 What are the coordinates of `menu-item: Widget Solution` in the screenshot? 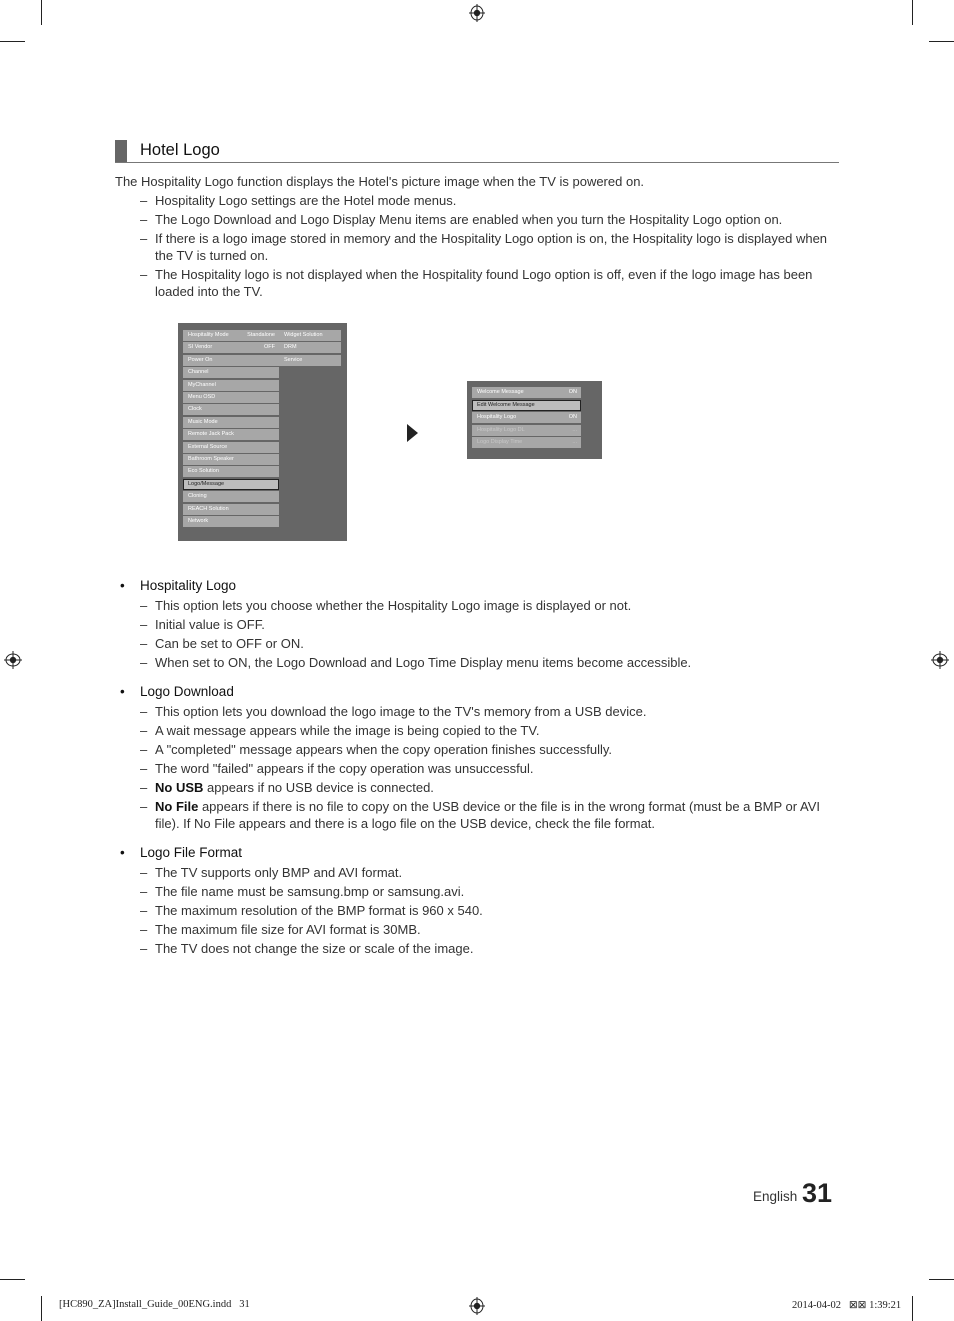 It's located at (310, 335).